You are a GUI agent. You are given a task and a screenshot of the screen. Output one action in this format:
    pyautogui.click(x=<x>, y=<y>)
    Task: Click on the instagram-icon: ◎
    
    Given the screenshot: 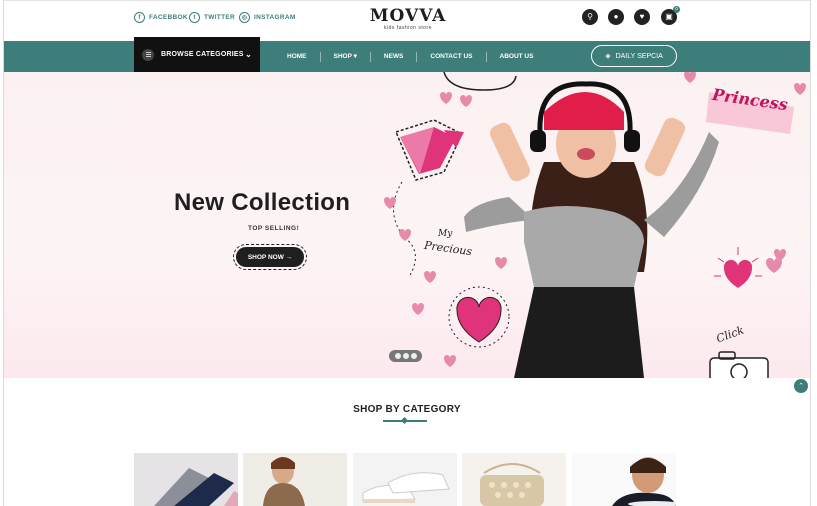 What is the action you would take?
    pyautogui.click(x=244, y=17)
    